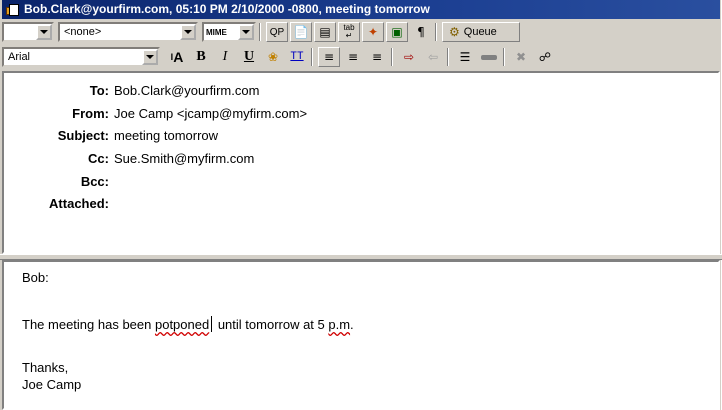 This screenshot has height=410, width=722. I want to click on outdent-icon: ⇦, so click(433, 57).